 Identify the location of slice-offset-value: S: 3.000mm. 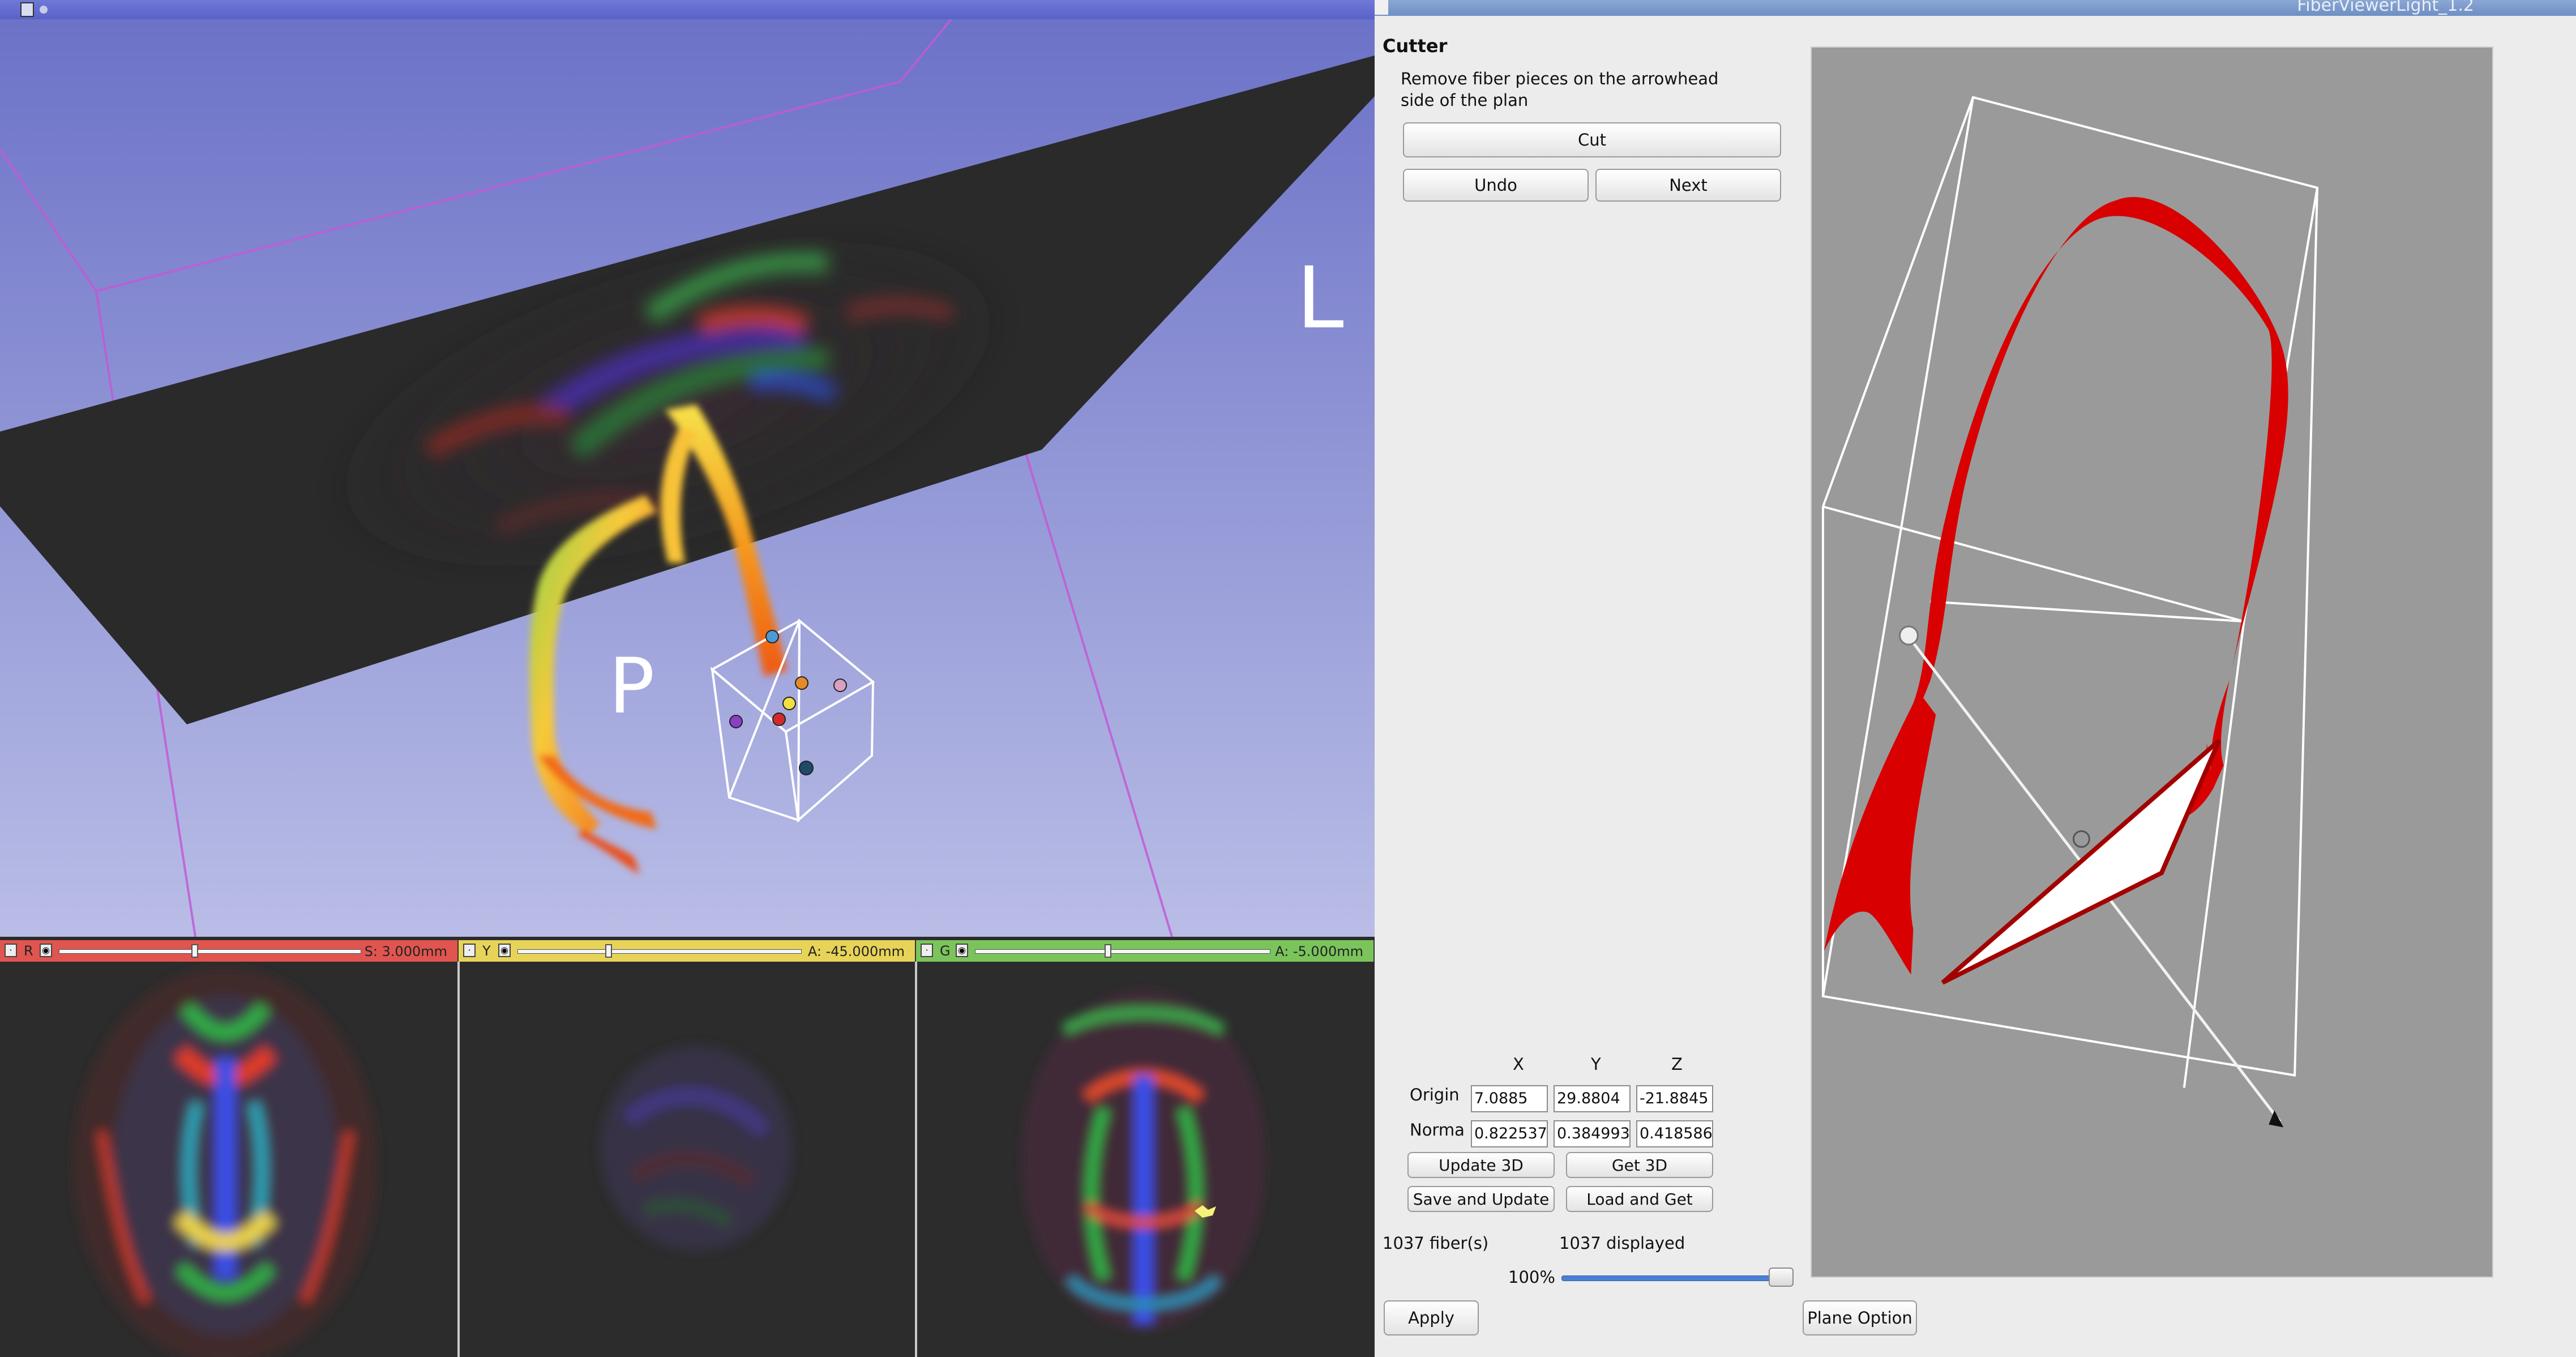
(405, 951).